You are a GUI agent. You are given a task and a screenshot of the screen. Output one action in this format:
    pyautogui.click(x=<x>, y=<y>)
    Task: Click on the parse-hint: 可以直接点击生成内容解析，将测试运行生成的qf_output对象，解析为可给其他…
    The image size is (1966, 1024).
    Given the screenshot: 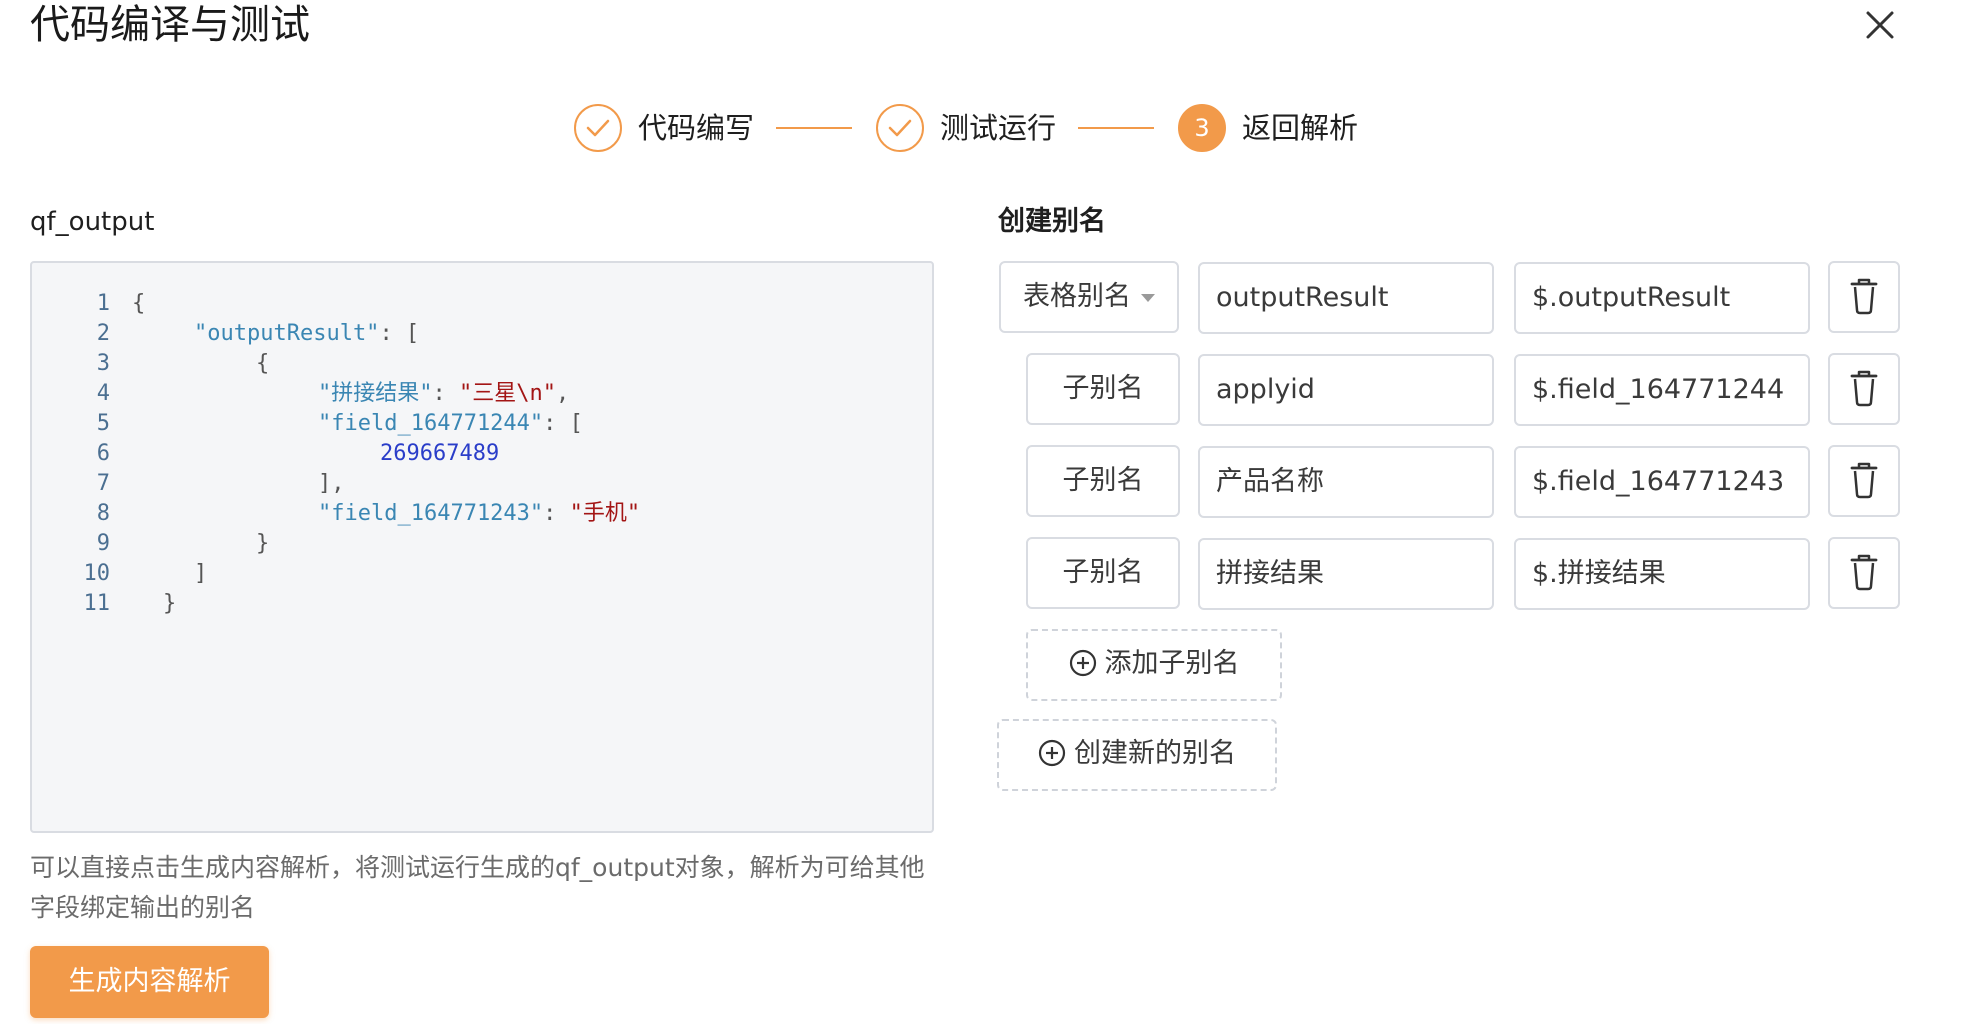 What is the action you would take?
    pyautogui.click(x=477, y=887)
    